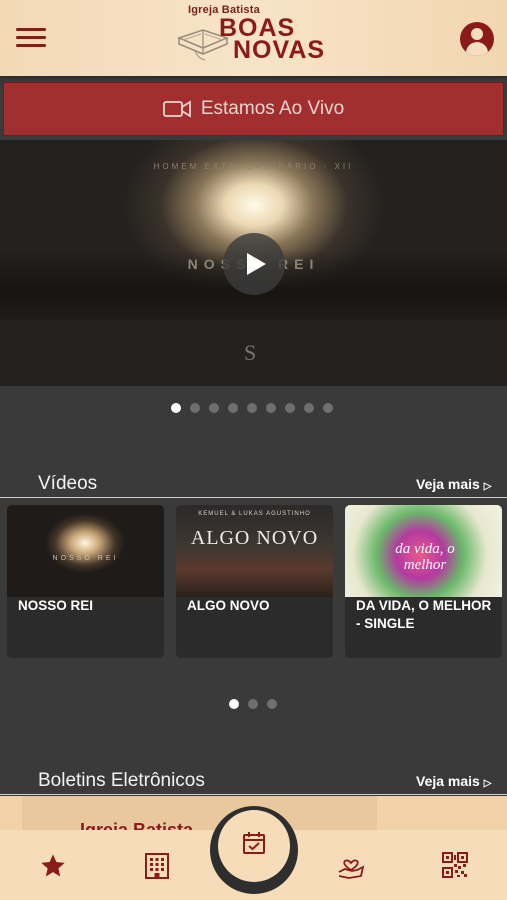  What do you see at coordinates (85, 551) in the screenshot?
I see `video-thumbnail: NOSSO REI` at bounding box center [85, 551].